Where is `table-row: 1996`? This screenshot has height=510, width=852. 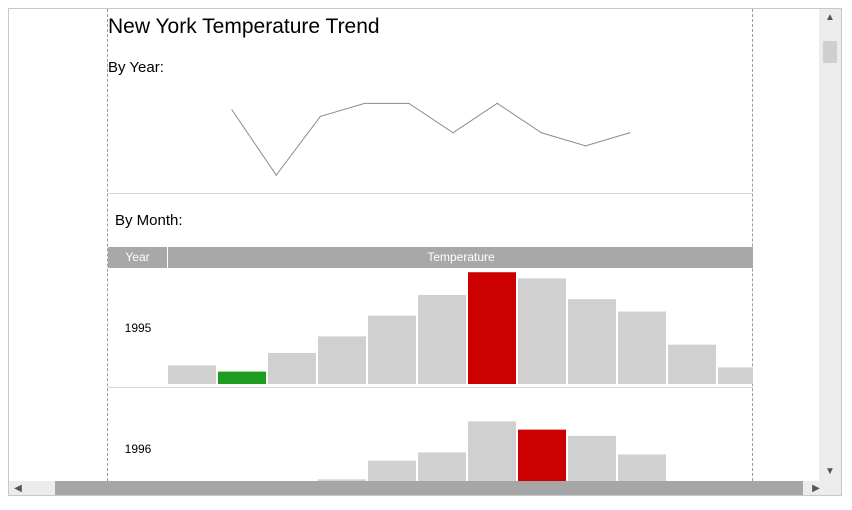 table-row: 1996 is located at coordinates (430, 435).